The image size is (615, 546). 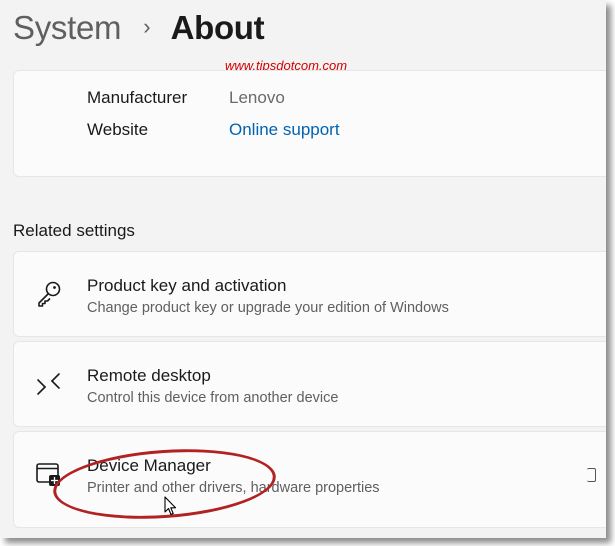 What do you see at coordinates (49, 384) in the screenshot?
I see `remote-desktop-icon` at bounding box center [49, 384].